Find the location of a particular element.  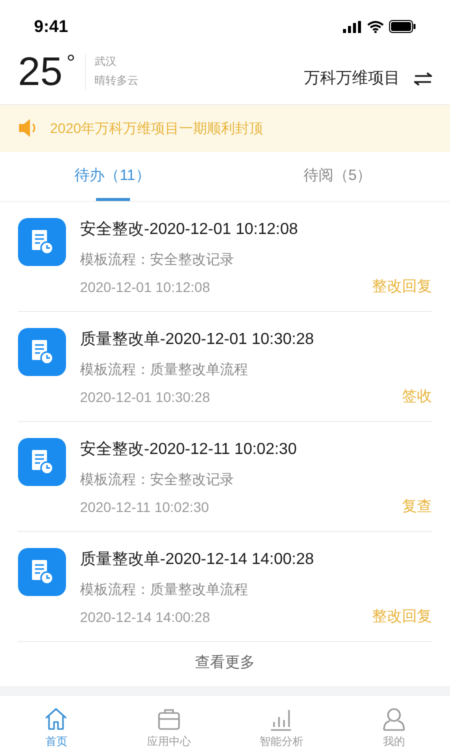

task-time: 2020-12-11 10:02:30 is located at coordinates (144, 507).